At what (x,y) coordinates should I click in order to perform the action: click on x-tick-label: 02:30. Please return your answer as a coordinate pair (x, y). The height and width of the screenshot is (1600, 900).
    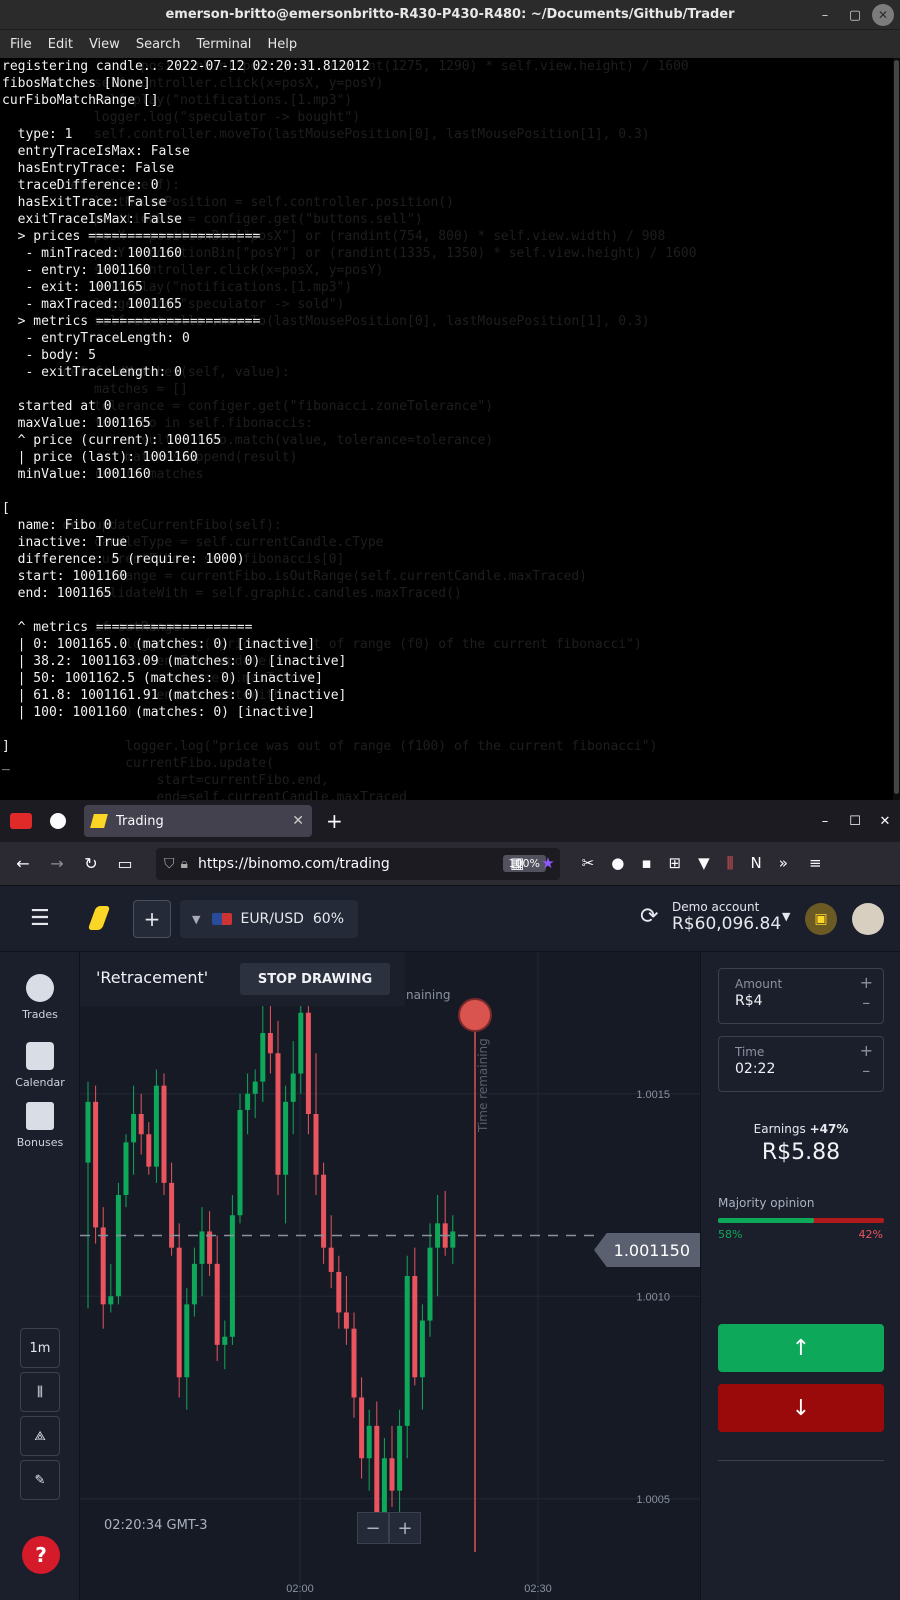
    Looking at the image, I should click on (538, 1589).